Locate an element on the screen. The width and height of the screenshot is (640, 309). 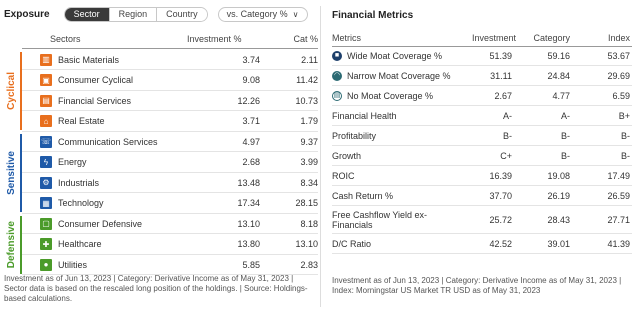
sector-category-pct: 1.79 is located at coordinates (309, 121).